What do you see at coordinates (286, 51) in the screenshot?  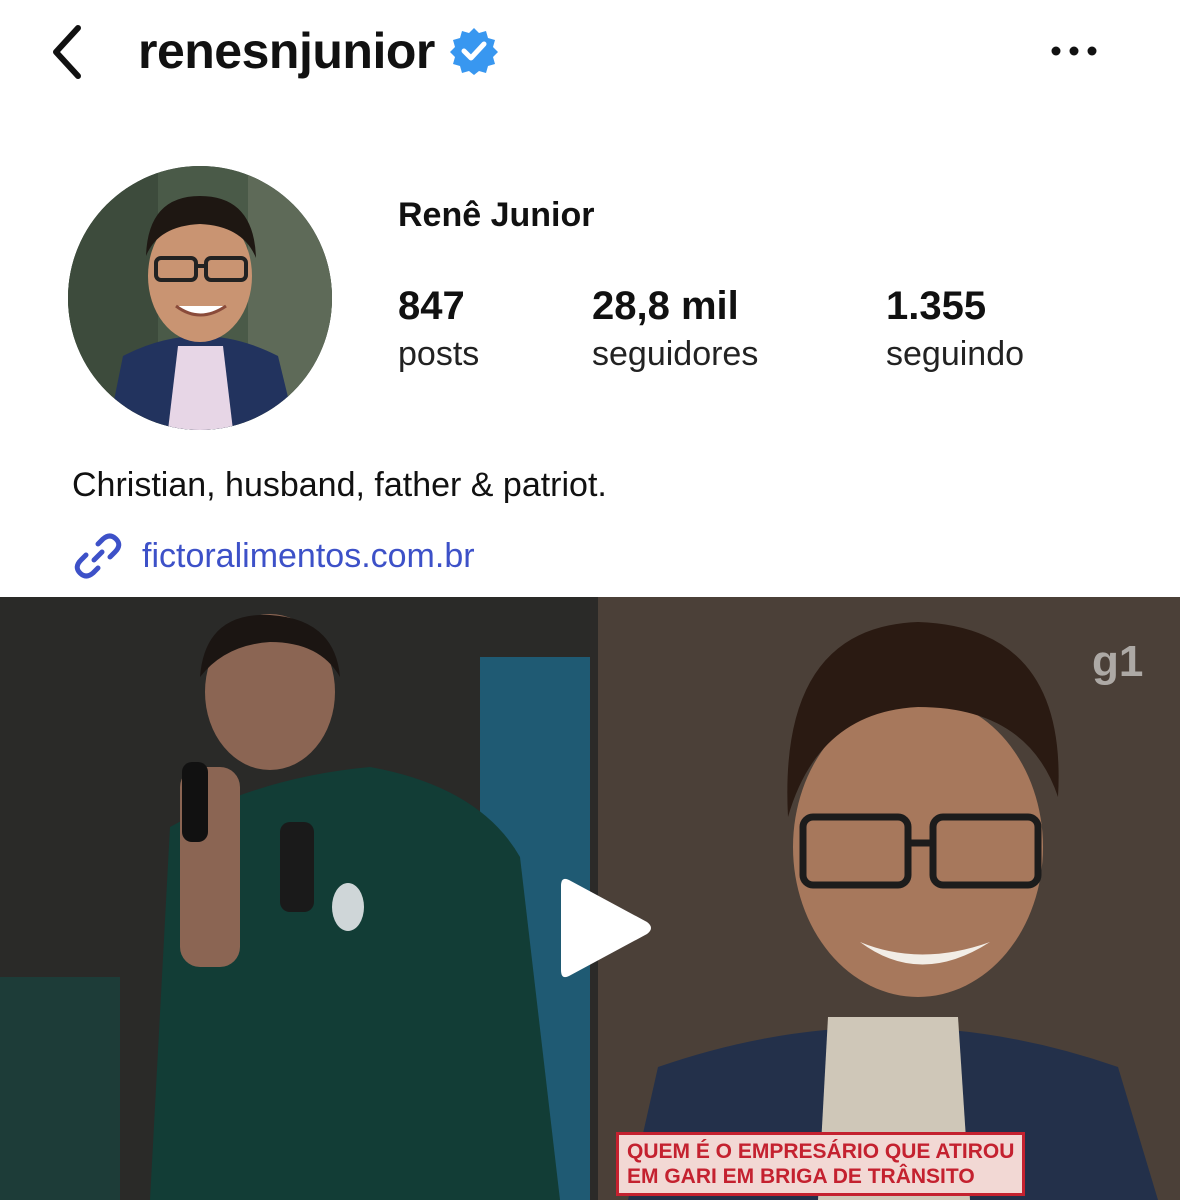 I see `username: renesnjunior` at bounding box center [286, 51].